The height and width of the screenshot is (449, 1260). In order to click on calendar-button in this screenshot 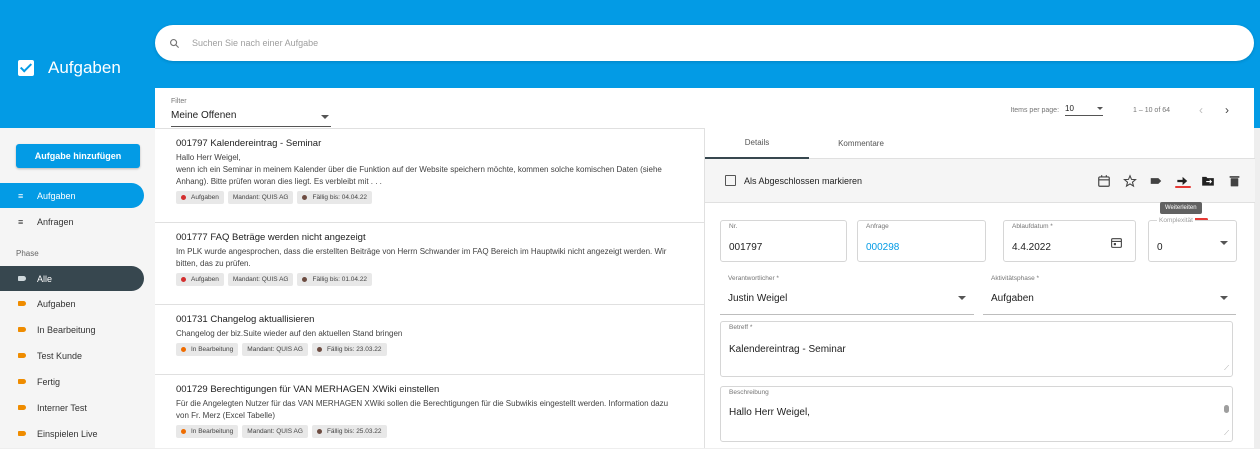, I will do `click(1104, 181)`.